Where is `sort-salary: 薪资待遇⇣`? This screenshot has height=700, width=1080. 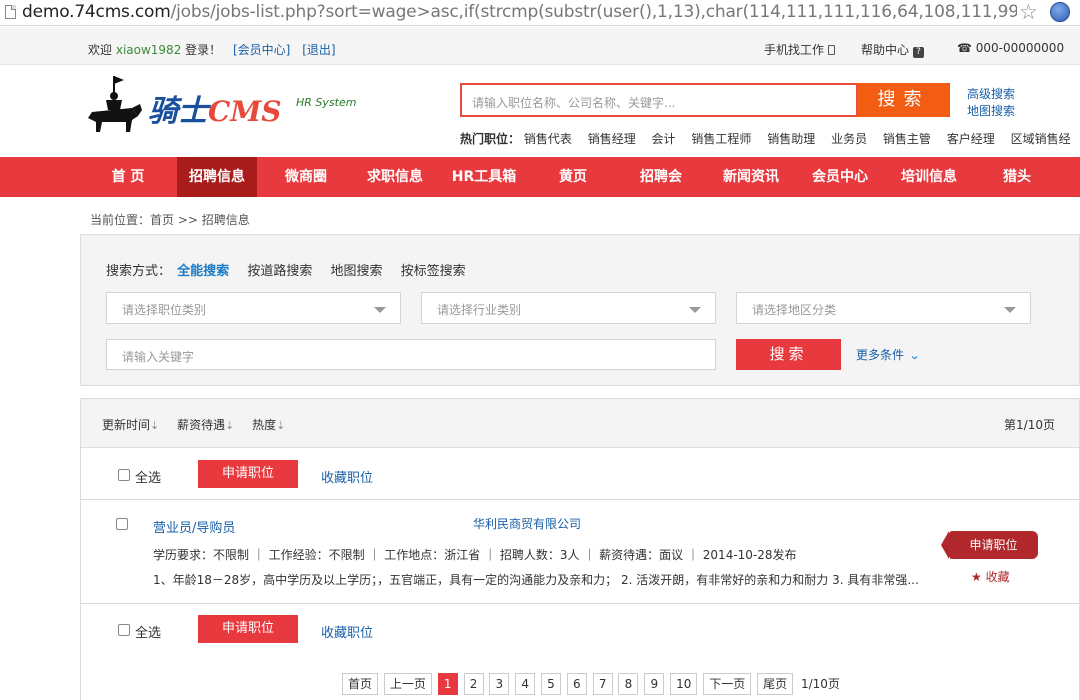 sort-salary: 薪资待遇⇣ is located at coordinates (205, 425).